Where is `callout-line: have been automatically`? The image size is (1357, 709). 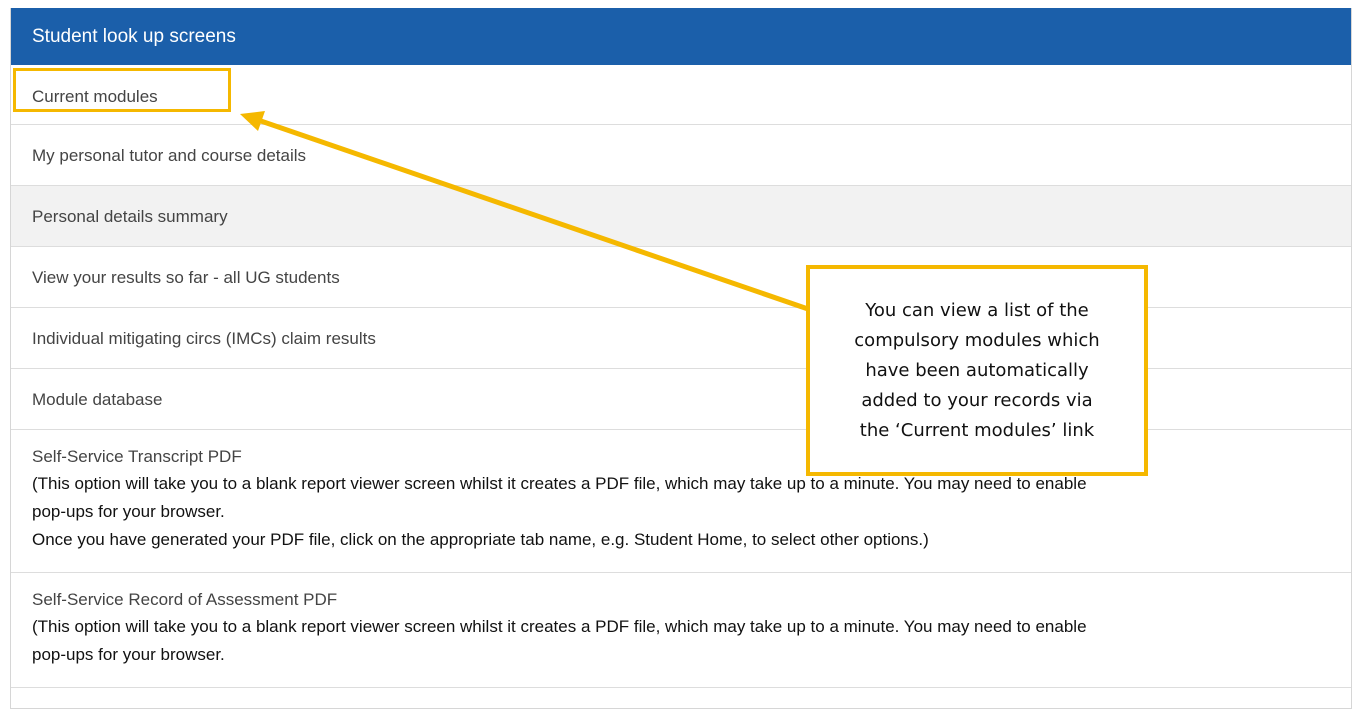 callout-line: have been automatically is located at coordinates (977, 370).